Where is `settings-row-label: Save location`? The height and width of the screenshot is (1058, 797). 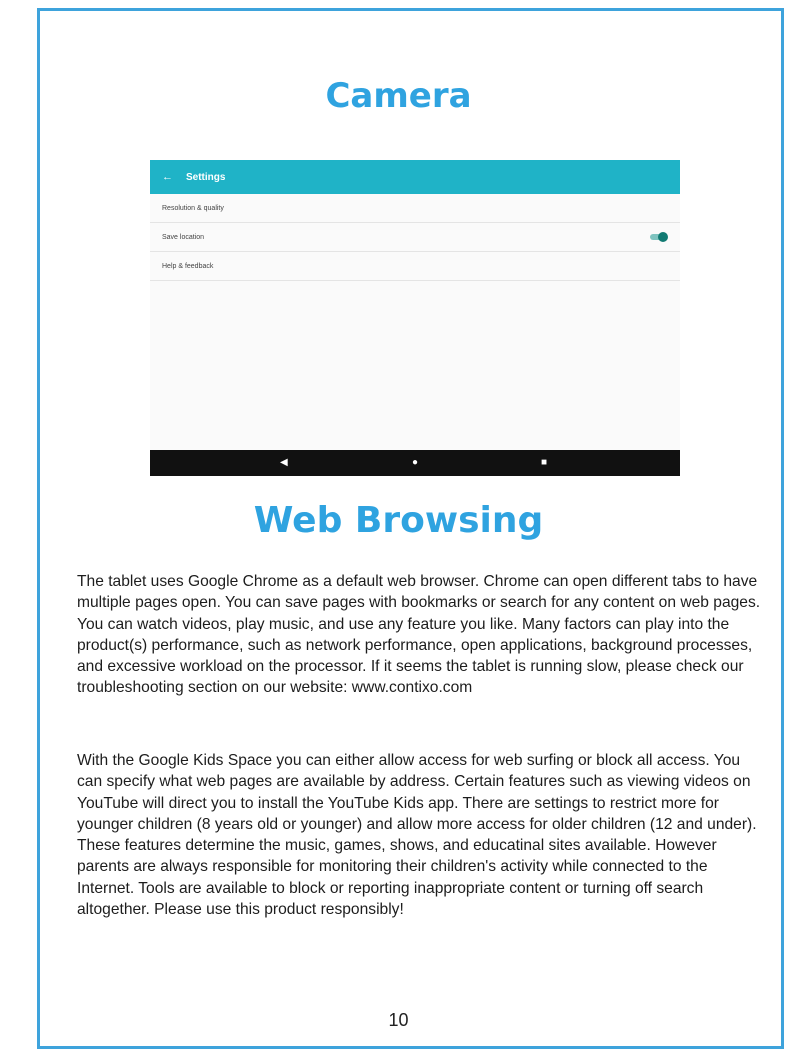 settings-row-label: Save location is located at coordinates (183, 237).